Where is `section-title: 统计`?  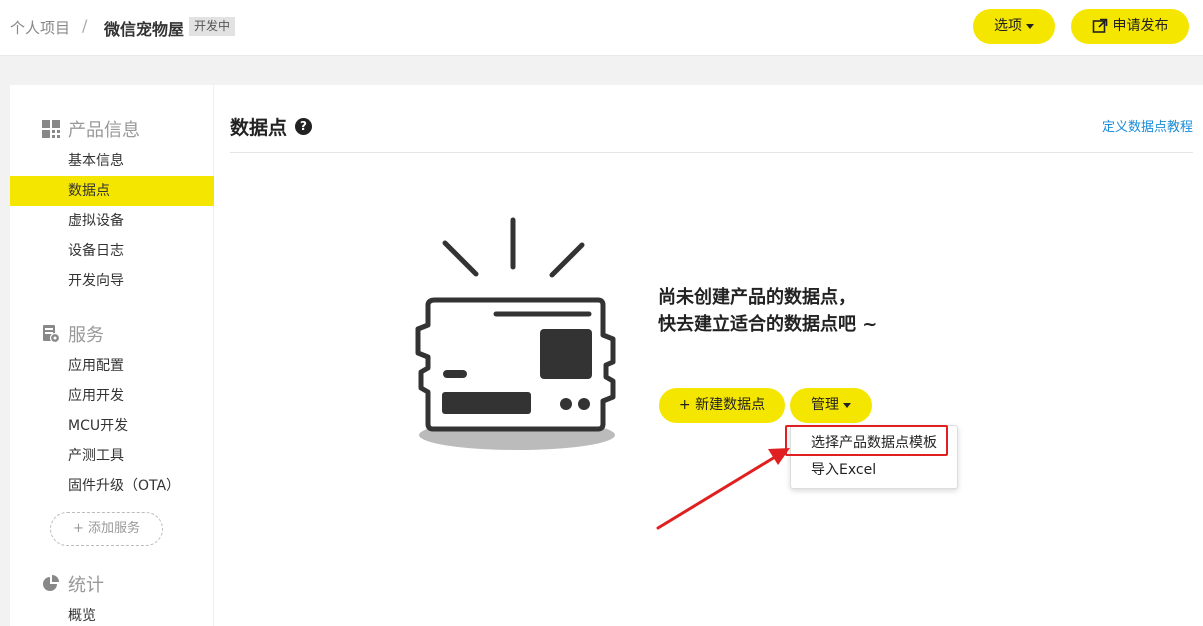
section-title: 统计 is located at coordinates (86, 585).